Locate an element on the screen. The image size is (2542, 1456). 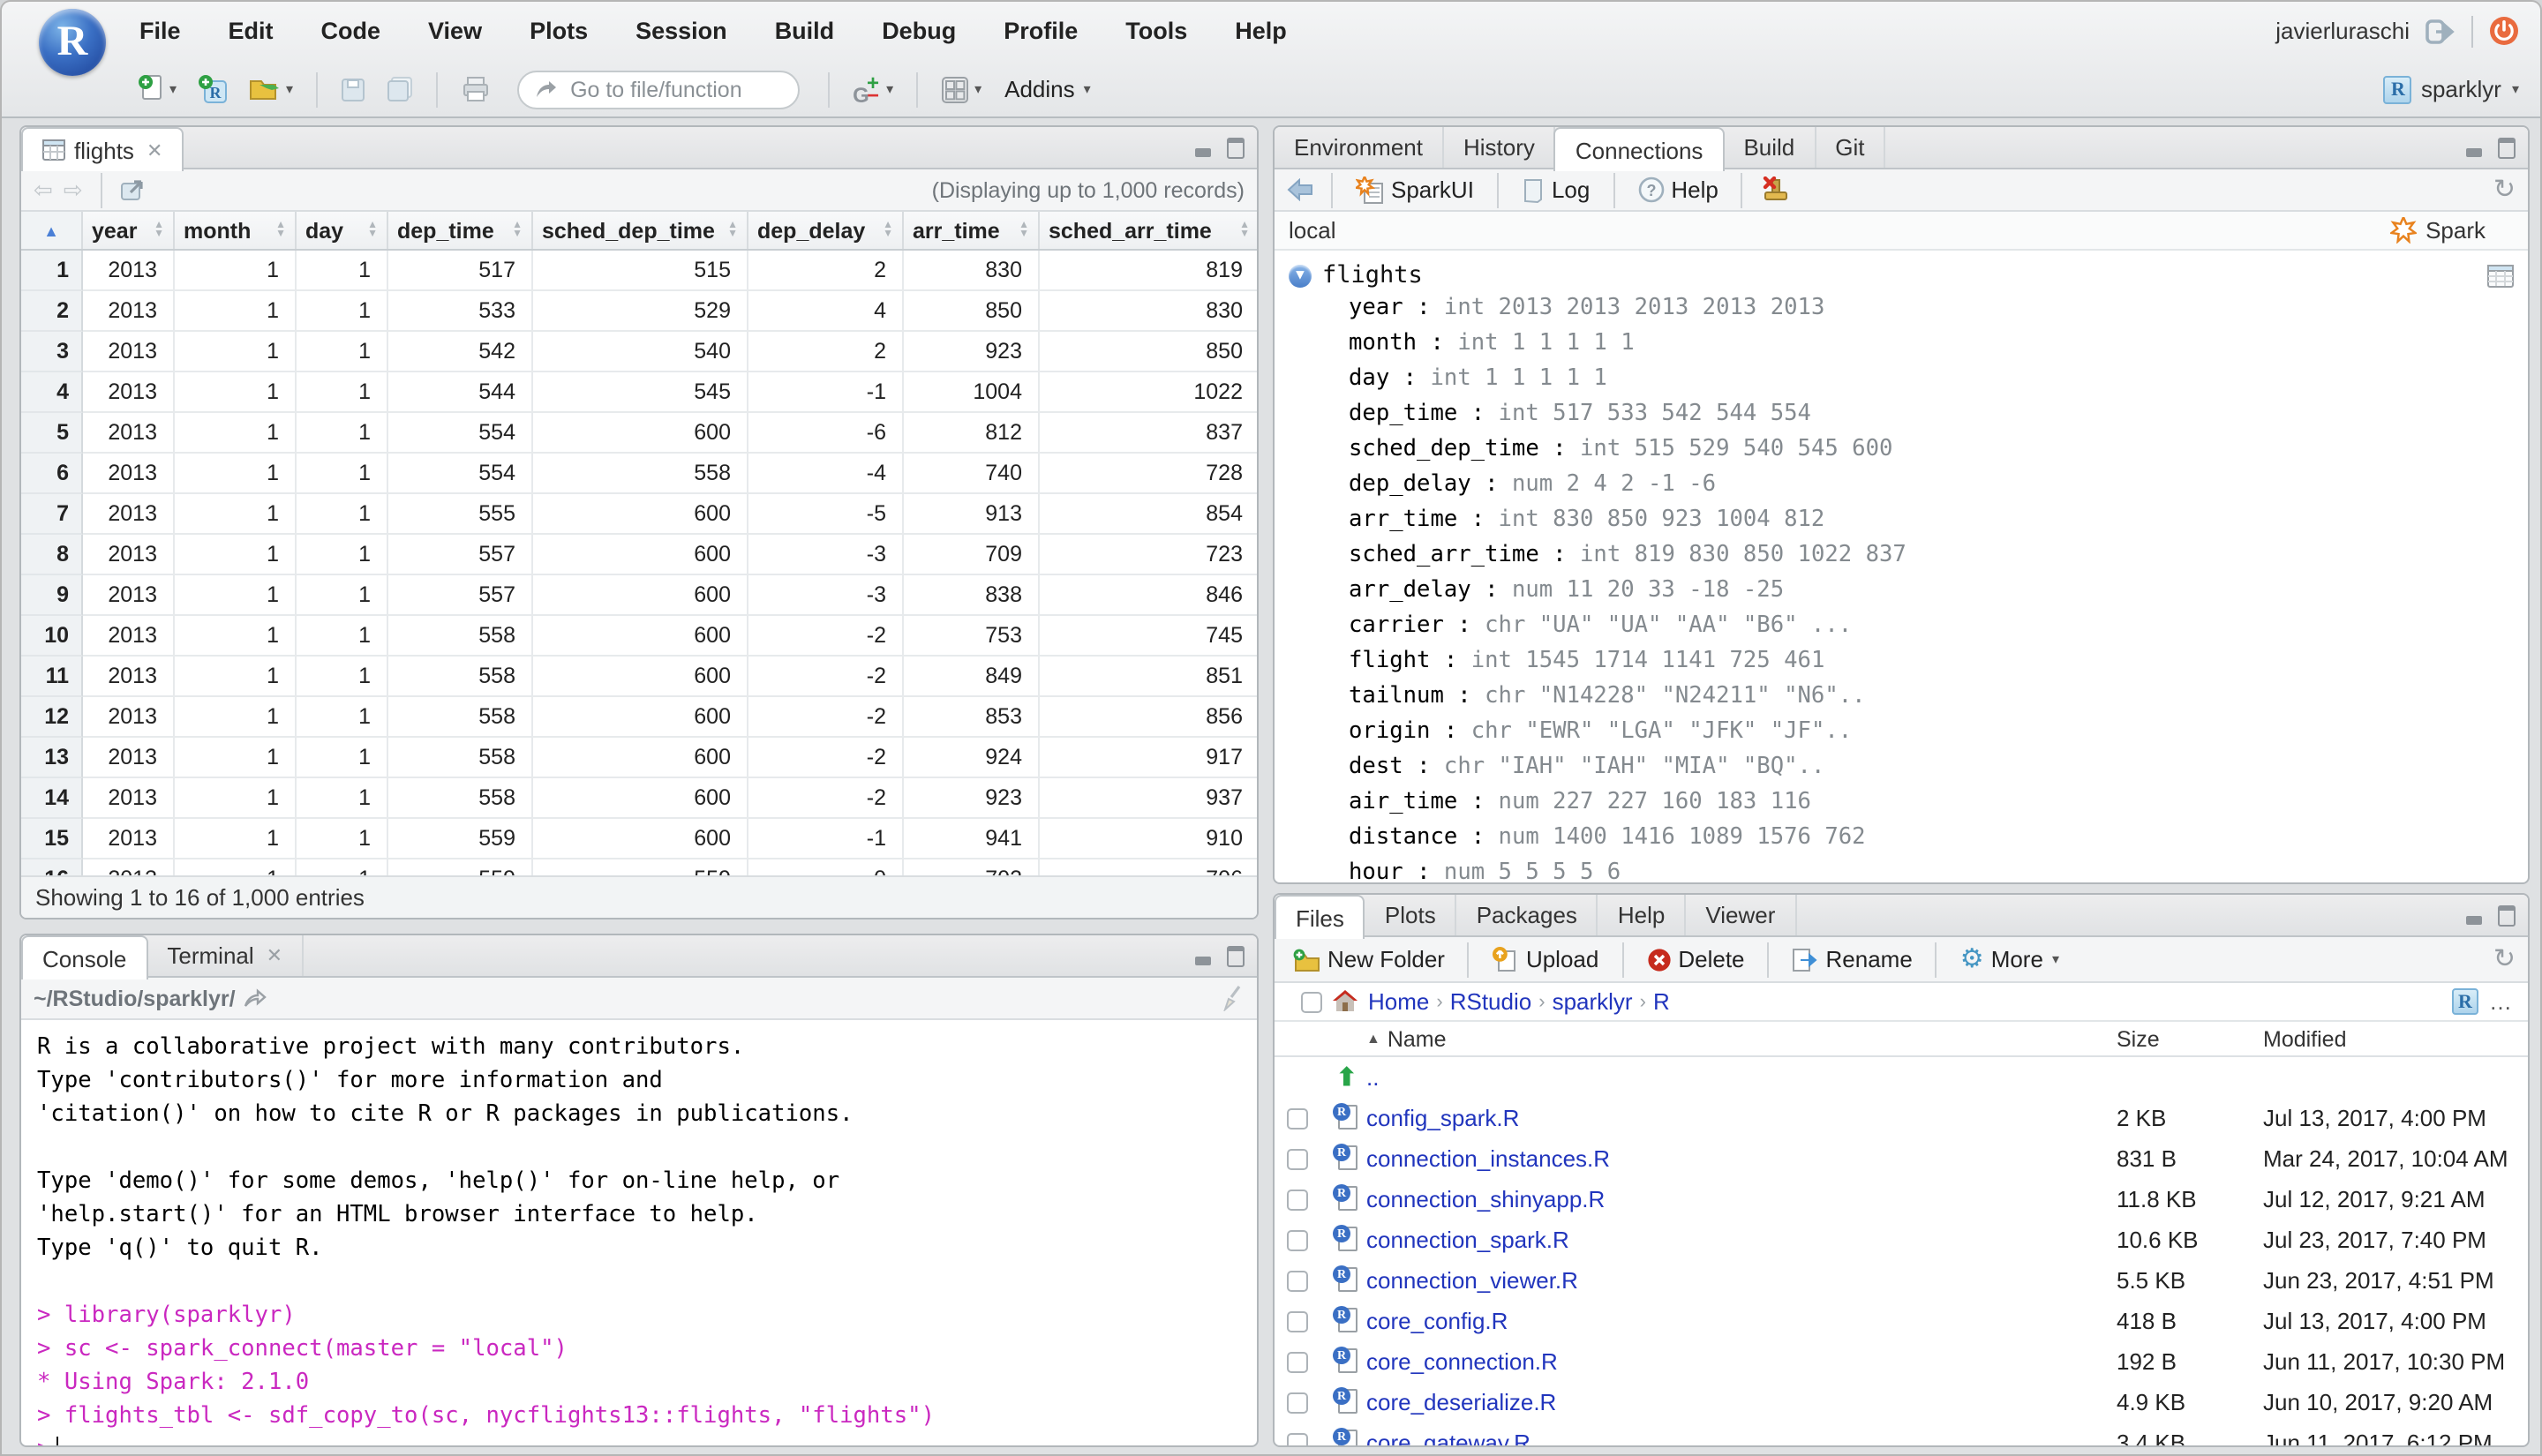
goto-file-input is located at coordinates (673, 89).